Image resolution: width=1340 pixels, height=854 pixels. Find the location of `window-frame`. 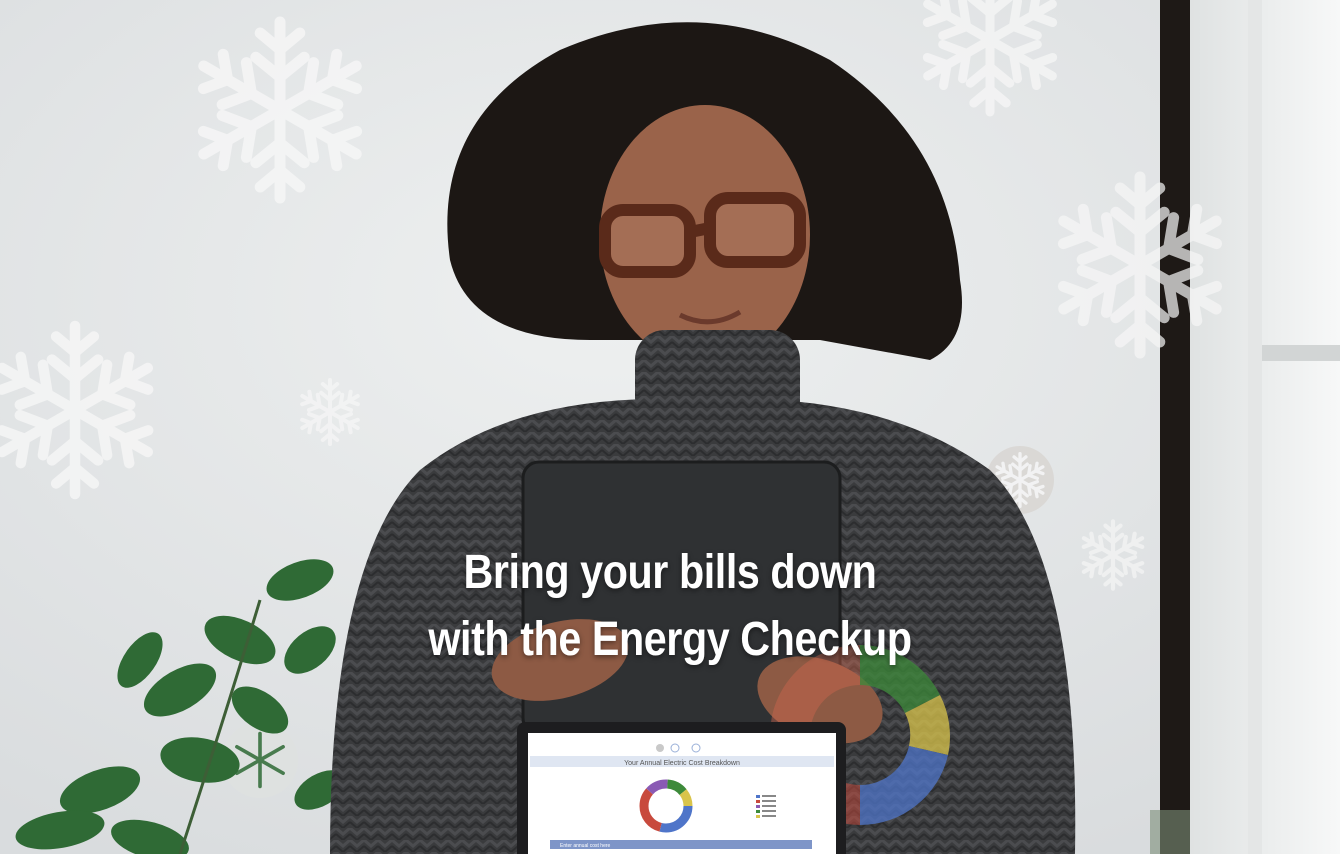

window-frame is located at coordinates (1175, 427).